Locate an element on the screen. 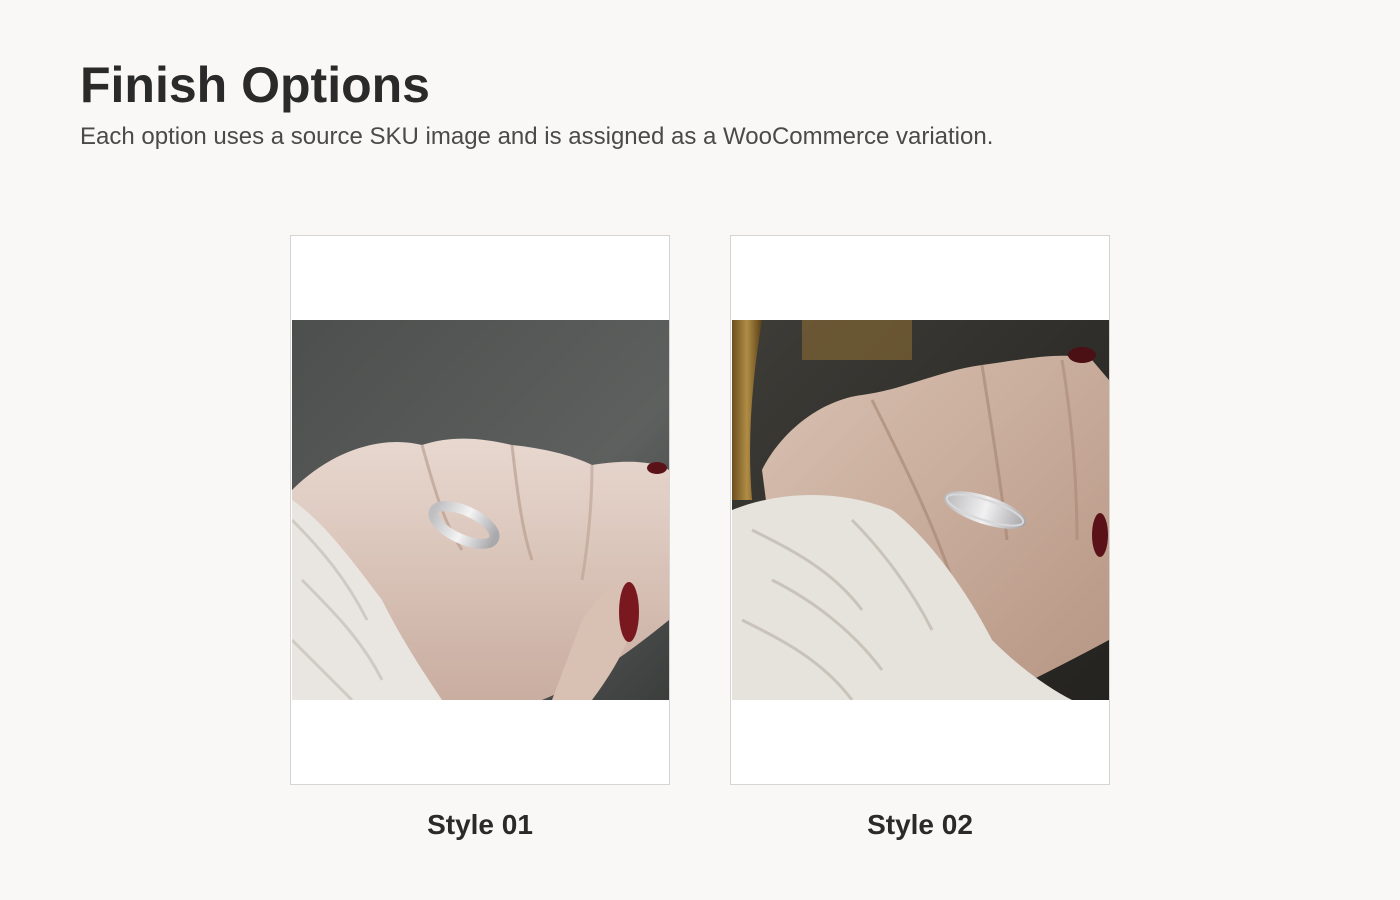  option-label-style-02: Style 02 is located at coordinates (920, 824).